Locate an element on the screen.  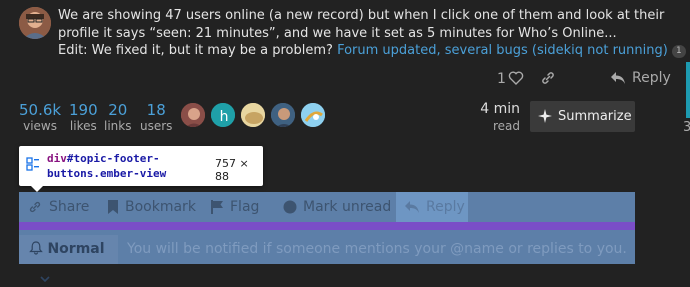
letter-avatar-text: h is located at coordinates (224, 117).